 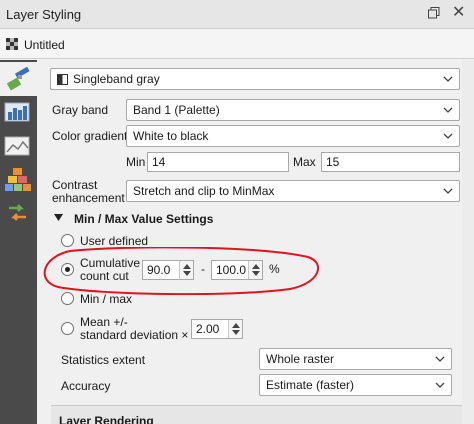 What do you see at coordinates (171, 136) in the screenshot?
I see `color-gradient-value: White to black` at bounding box center [171, 136].